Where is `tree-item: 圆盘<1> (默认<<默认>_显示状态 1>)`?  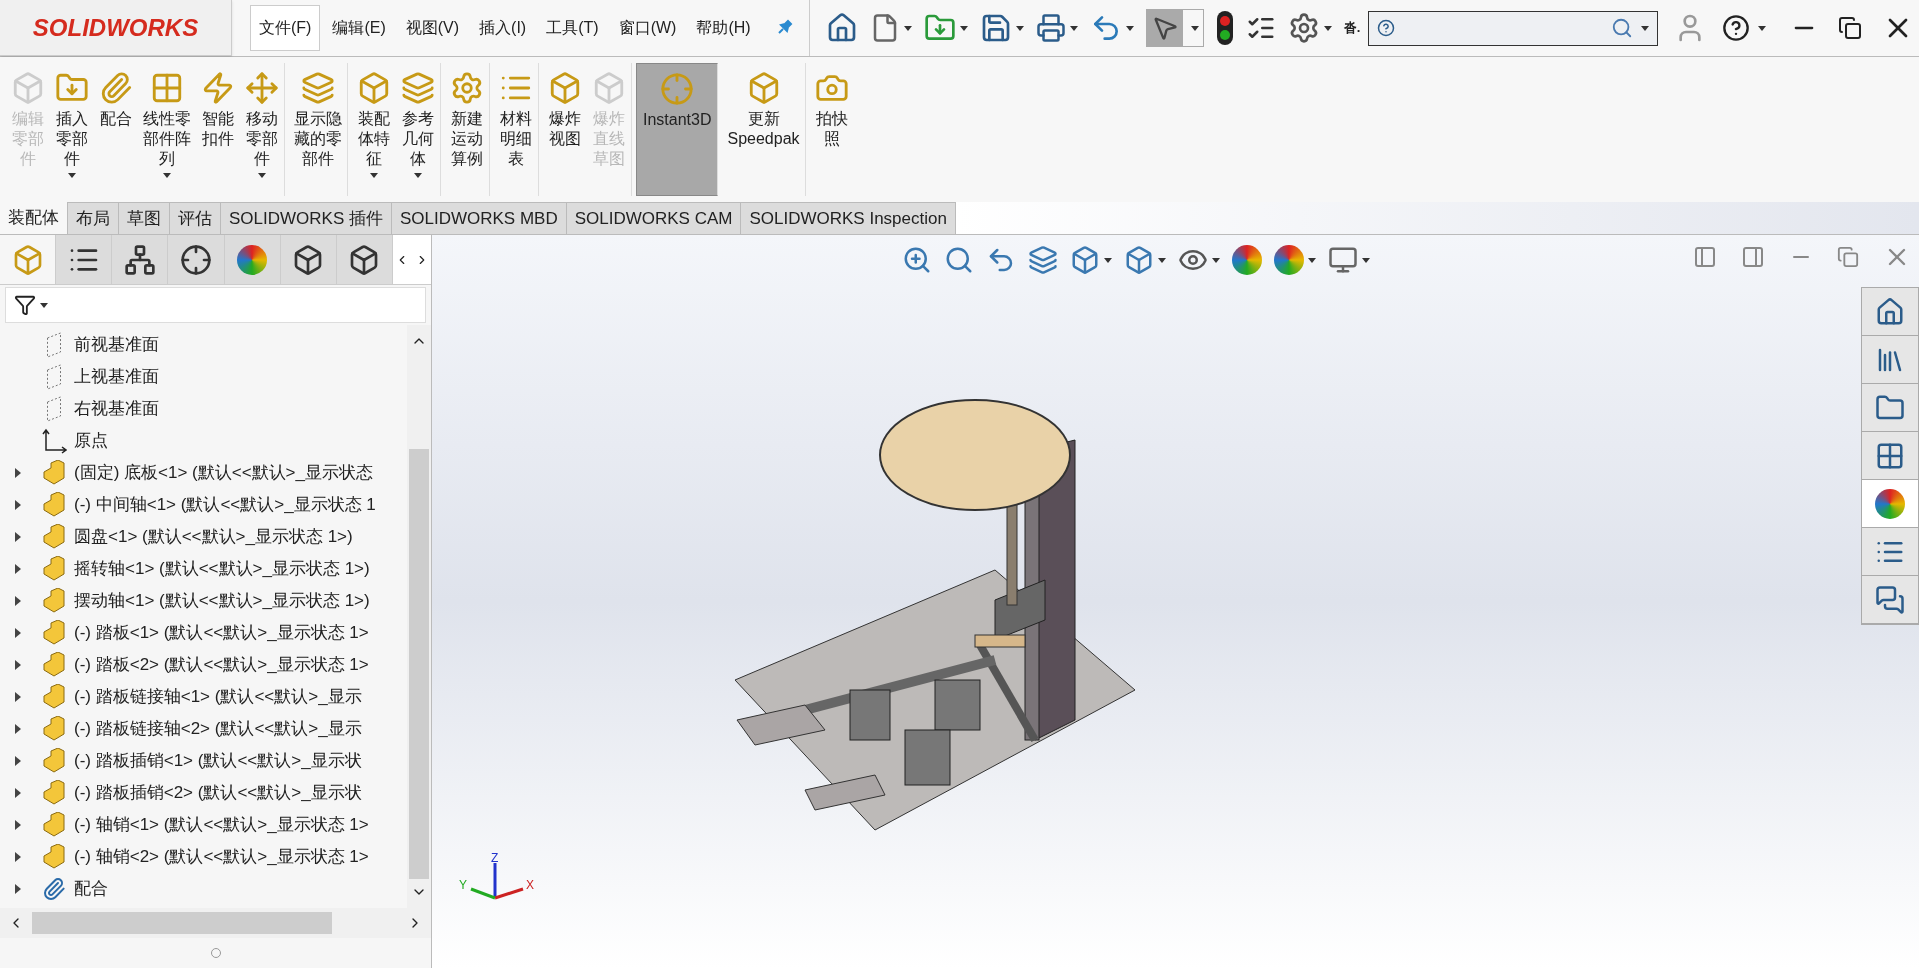 tree-item: 圆盘<1> (默认<<默认>_显示状态 1>) is located at coordinates (213, 537).